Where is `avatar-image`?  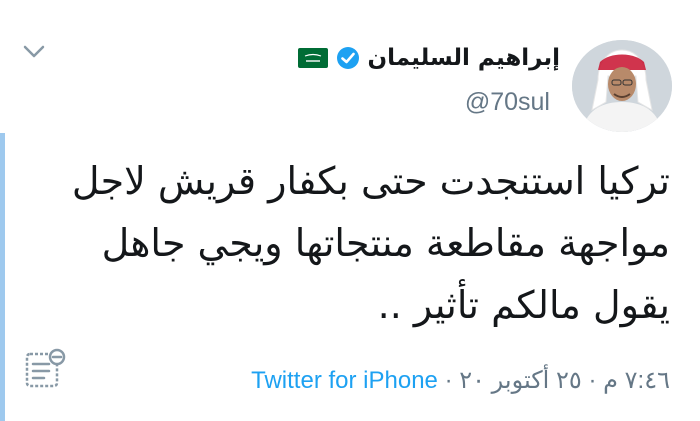 avatar-image is located at coordinates (622, 86).